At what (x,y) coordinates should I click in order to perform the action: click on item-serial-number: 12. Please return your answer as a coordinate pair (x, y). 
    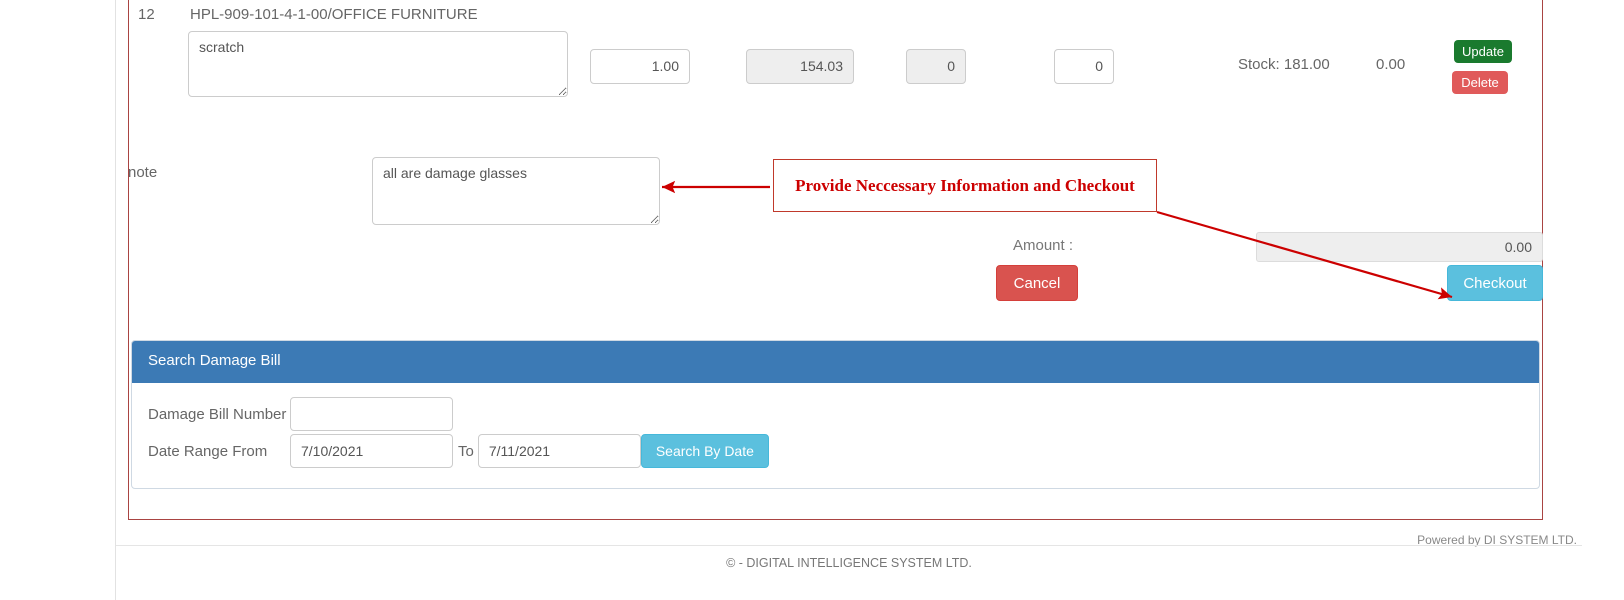
    Looking at the image, I should click on (146, 14).